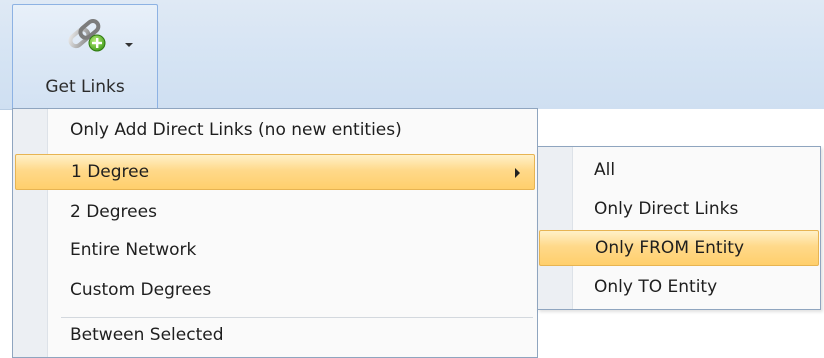 The height and width of the screenshot is (358, 824). What do you see at coordinates (133, 250) in the screenshot?
I see `menu-item-label: Entire Network` at bounding box center [133, 250].